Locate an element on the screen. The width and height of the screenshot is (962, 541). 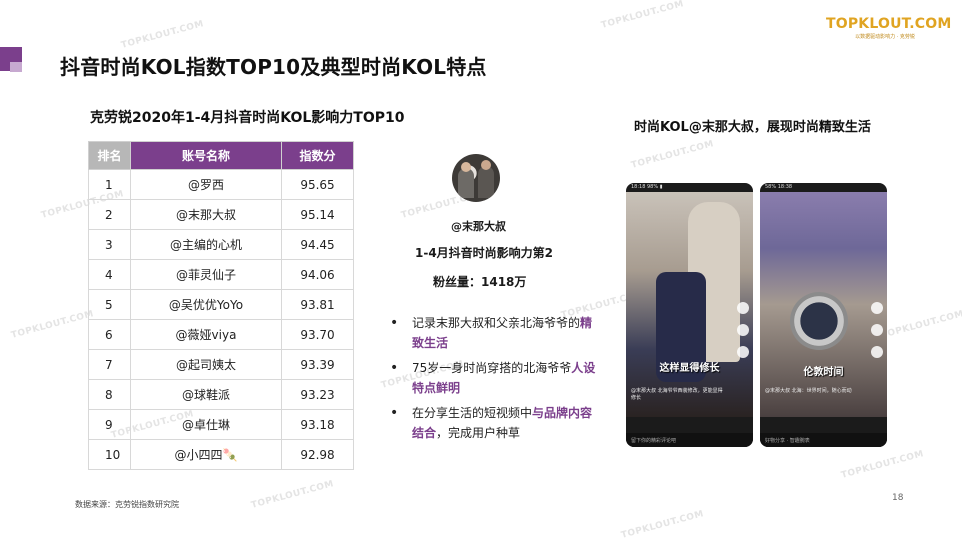
rank-cell: 1 is located at coordinates (109, 184).